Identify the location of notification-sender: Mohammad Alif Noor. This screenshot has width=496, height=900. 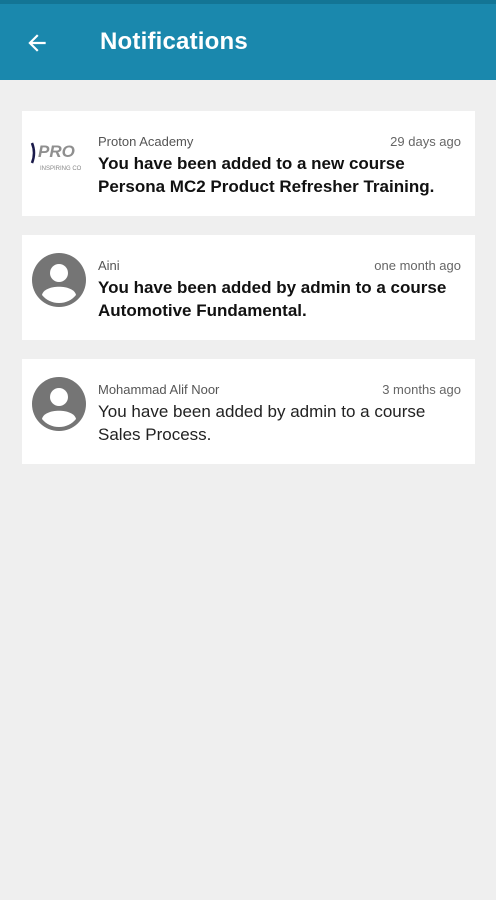
(159, 389).